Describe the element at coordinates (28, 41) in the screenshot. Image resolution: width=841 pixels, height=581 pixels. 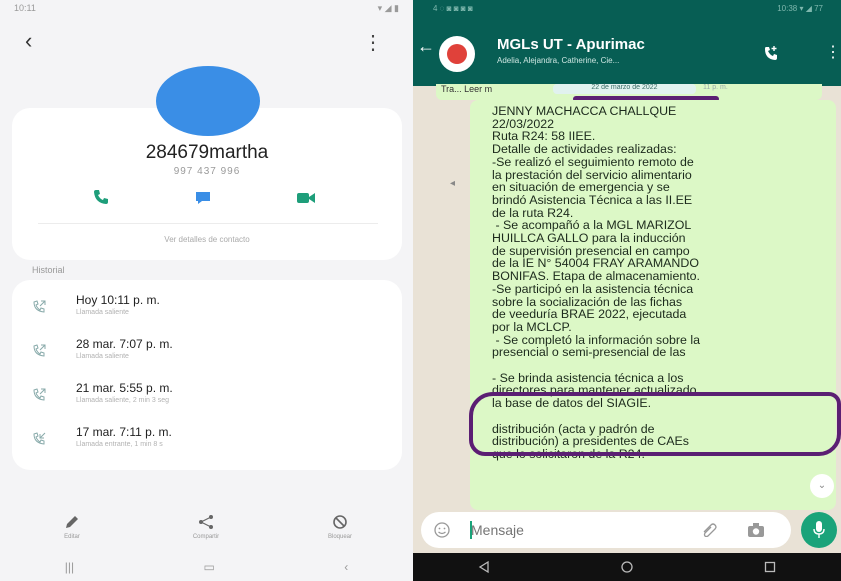
I see `back-arrow-icon: ‹` at that location.